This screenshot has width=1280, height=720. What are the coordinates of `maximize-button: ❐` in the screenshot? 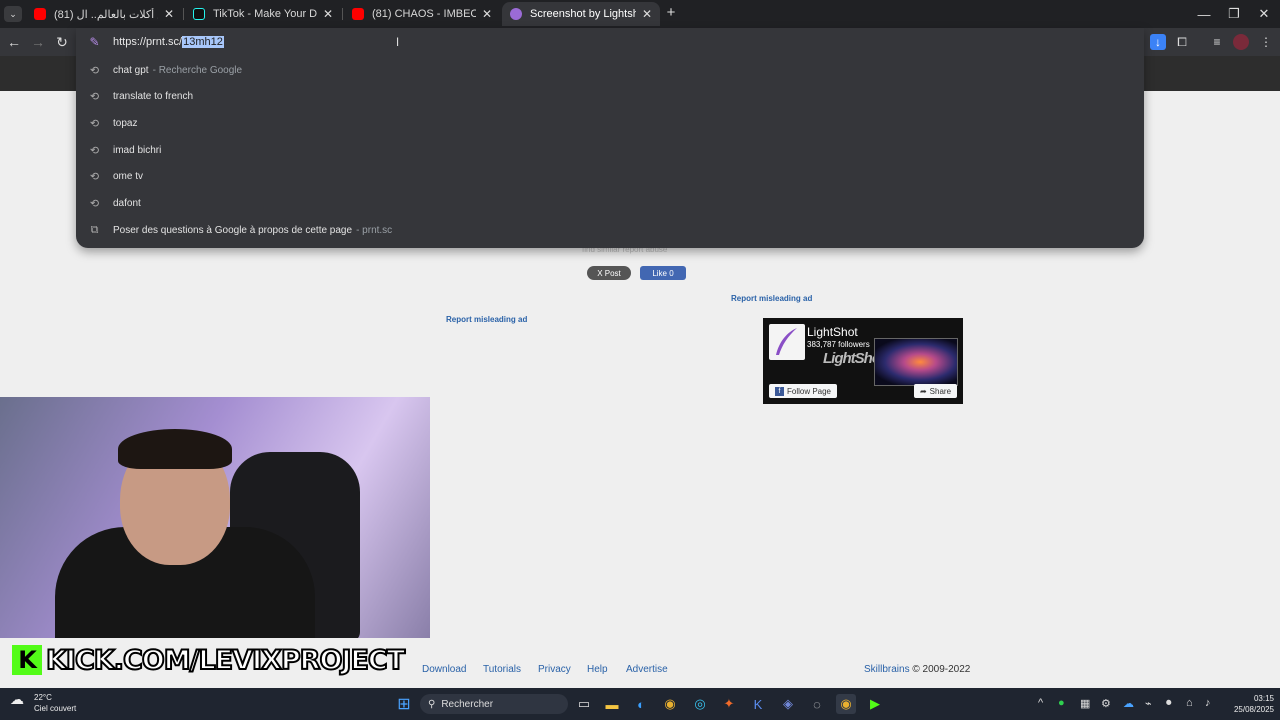 It's located at (1234, 14).